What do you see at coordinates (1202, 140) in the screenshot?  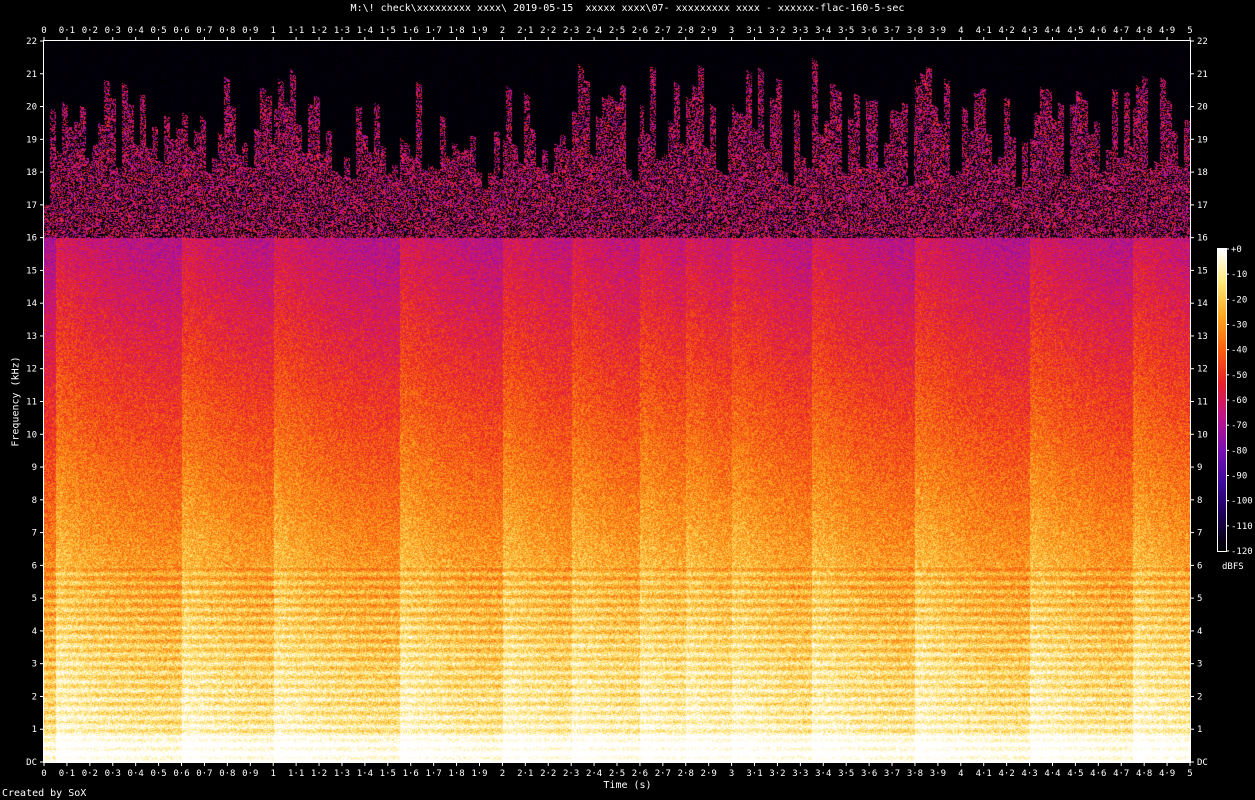 I see `y-tick-label-right: 19` at bounding box center [1202, 140].